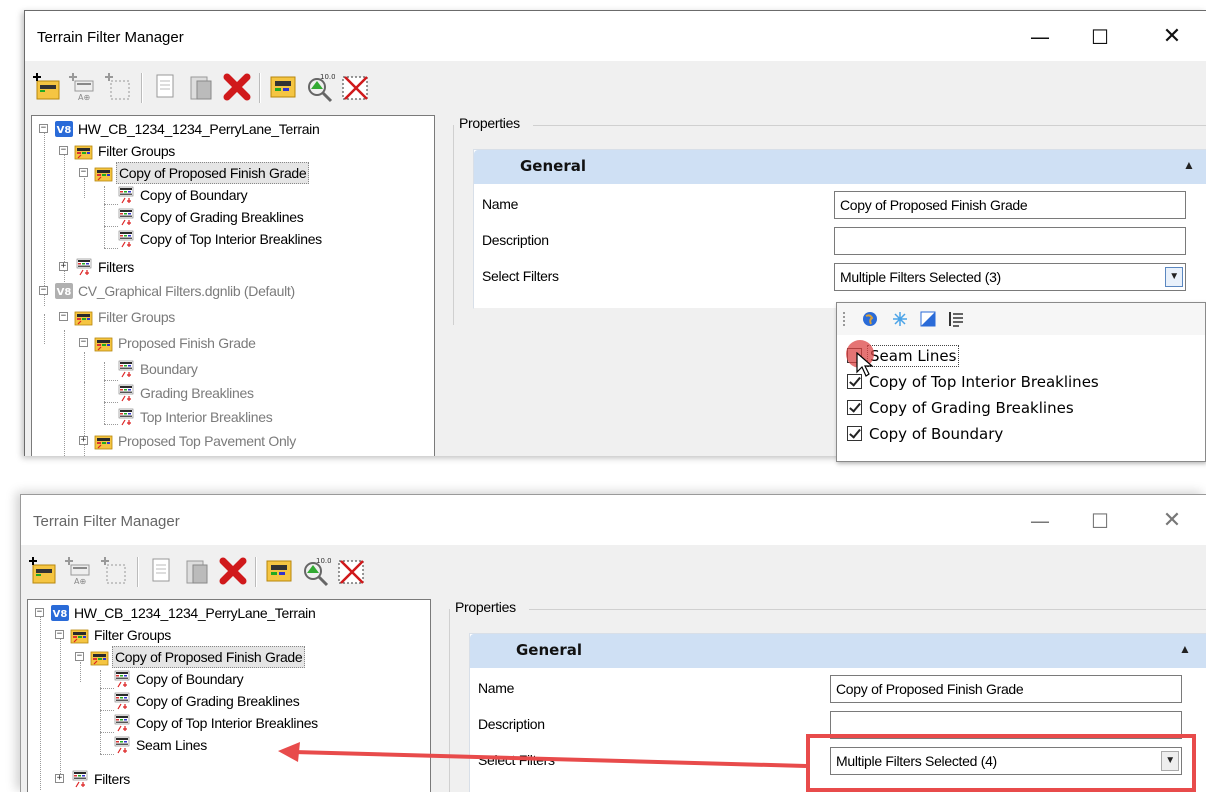  I want to click on select-filters-value: Multiple Filters Selected (3), so click(920, 277).